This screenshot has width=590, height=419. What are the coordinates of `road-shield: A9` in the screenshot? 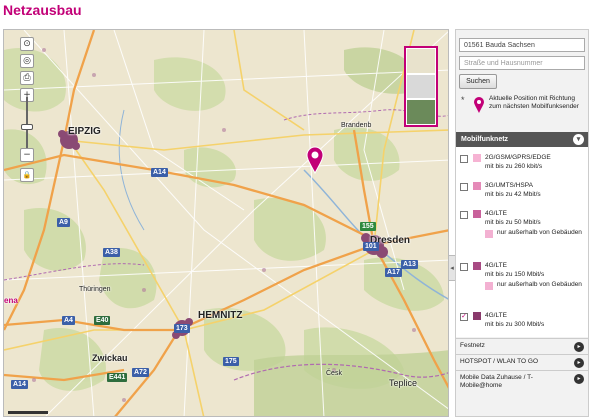 It's located at (63, 222).